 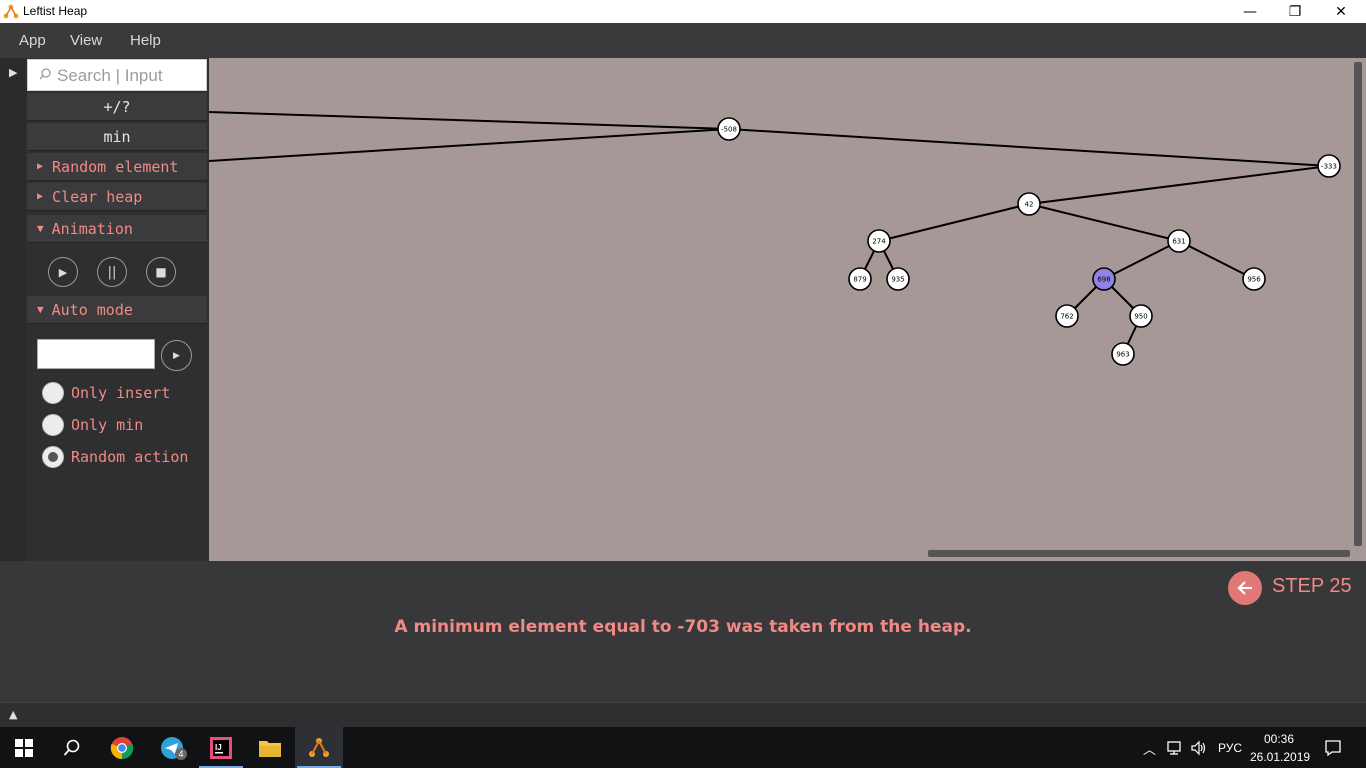 I want to click on radio-label: Random action, so click(x=130, y=457).